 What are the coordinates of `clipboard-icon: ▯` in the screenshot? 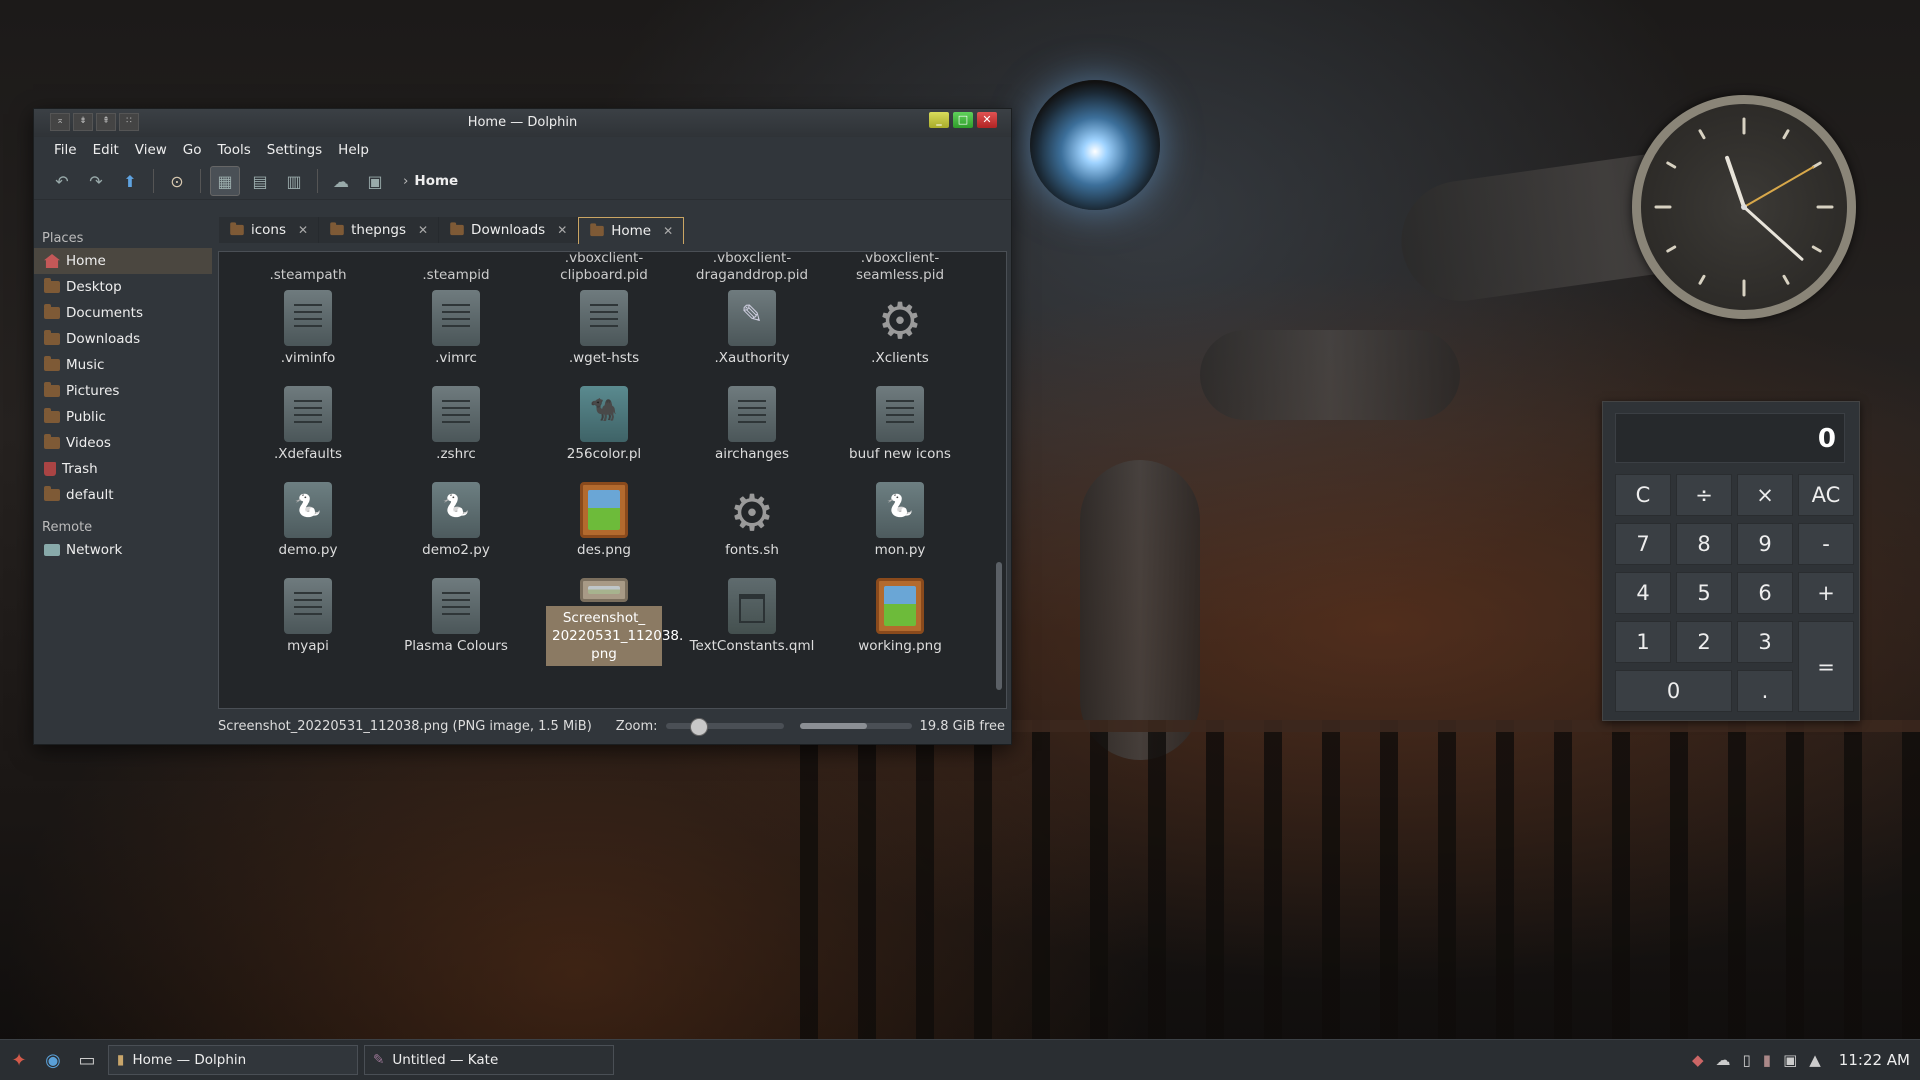 It's located at (1747, 1060).